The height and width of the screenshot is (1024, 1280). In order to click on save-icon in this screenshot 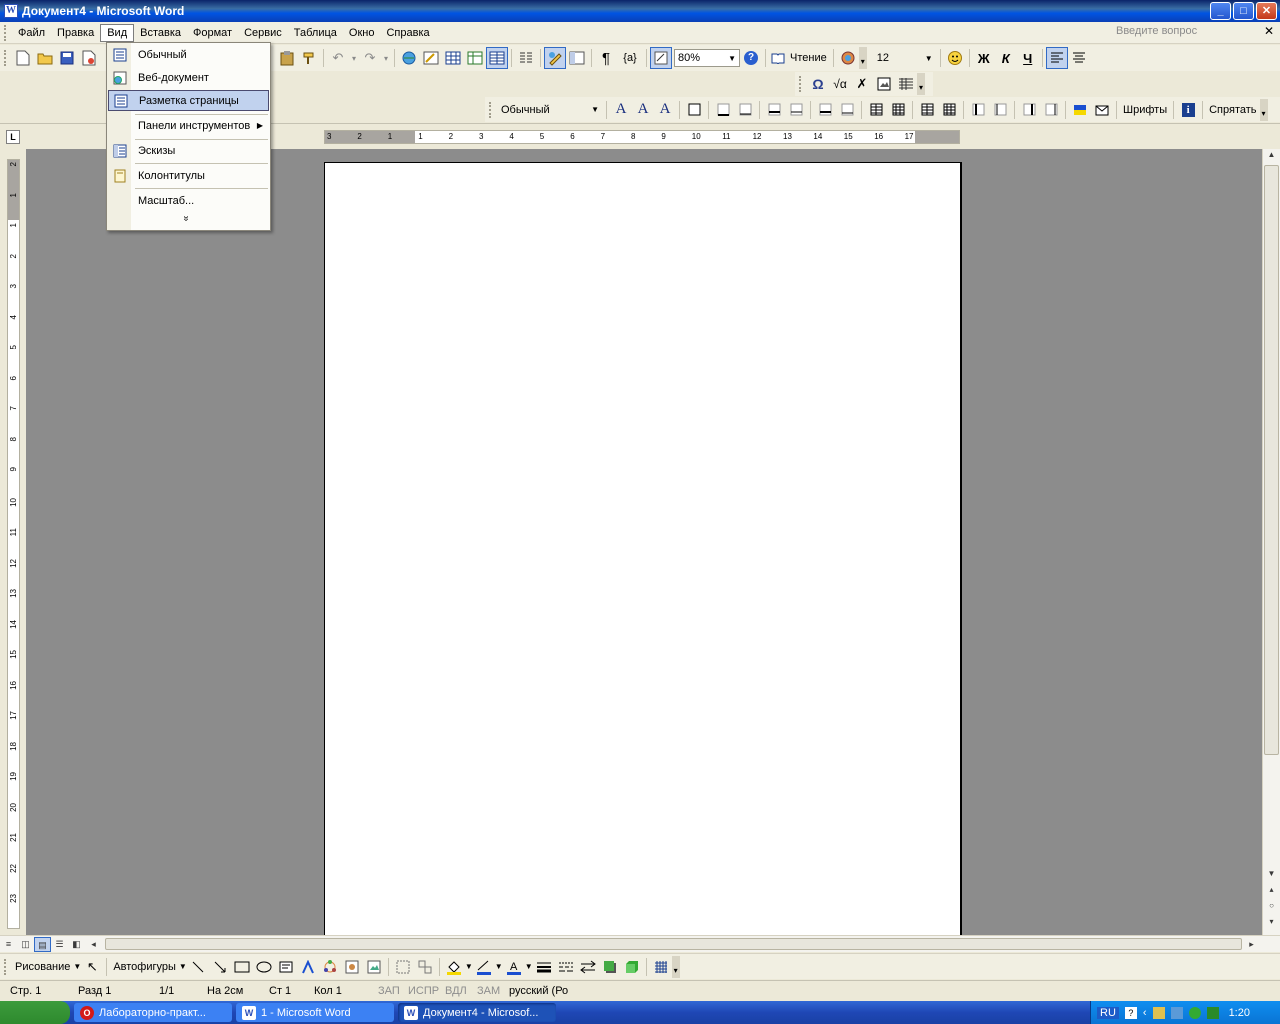, I will do `click(67, 58)`.